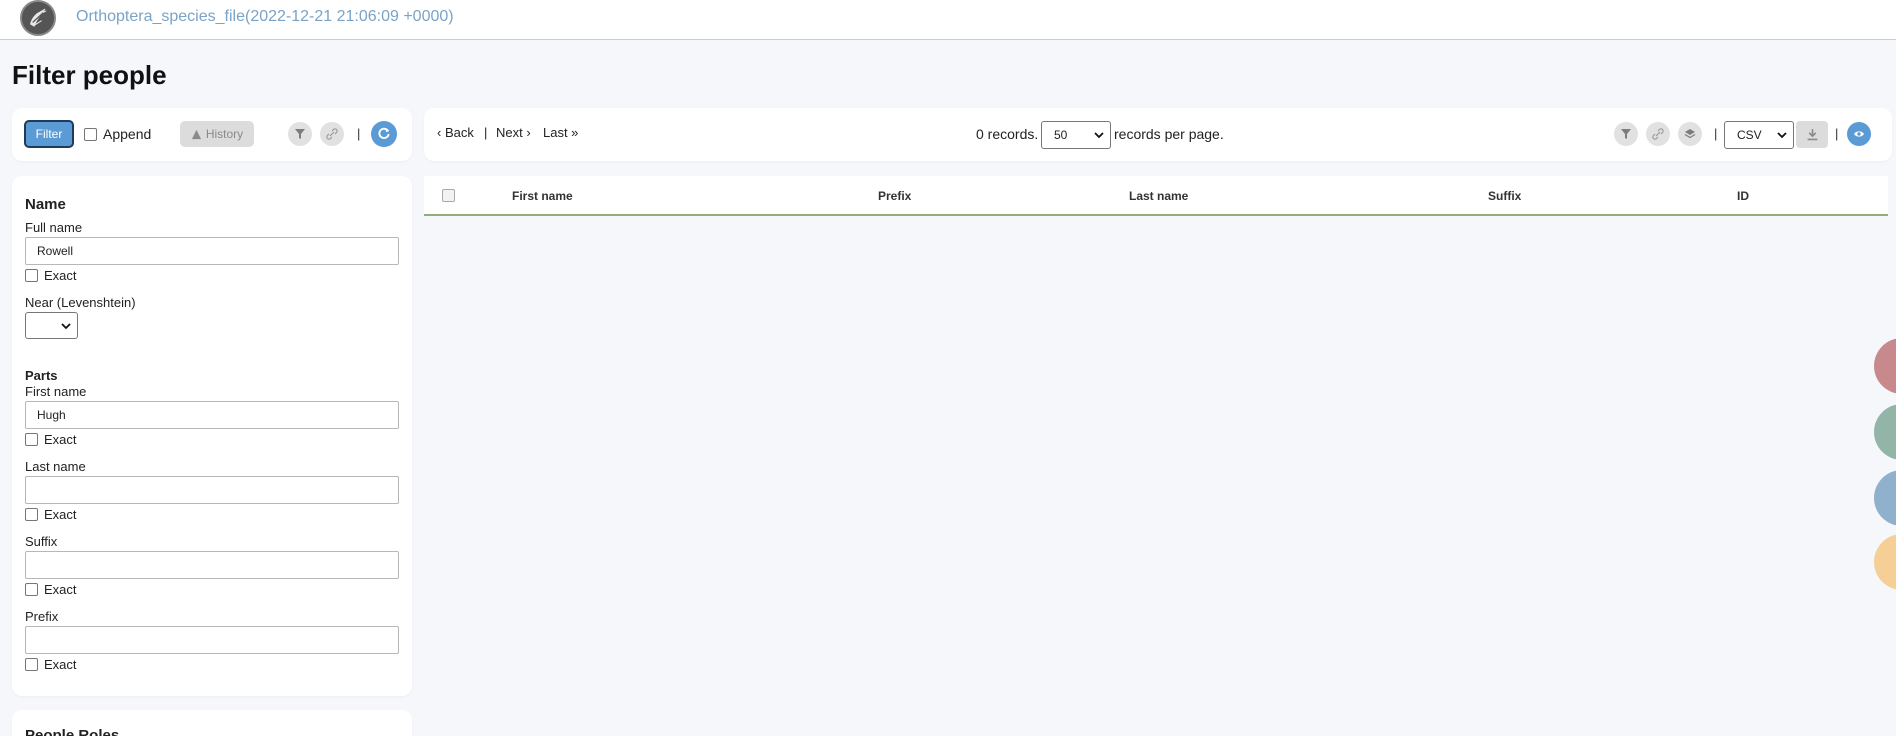 This screenshot has height=736, width=1896. I want to click on visibility-toggle-button, so click(1859, 134).